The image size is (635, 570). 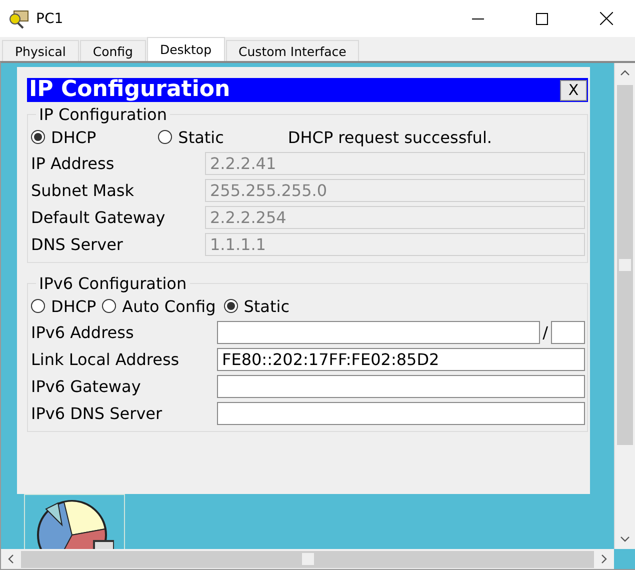 What do you see at coordinates (40, 50) in the screenshot?
I see `tab: Physical` at bounding box center [40, 50].